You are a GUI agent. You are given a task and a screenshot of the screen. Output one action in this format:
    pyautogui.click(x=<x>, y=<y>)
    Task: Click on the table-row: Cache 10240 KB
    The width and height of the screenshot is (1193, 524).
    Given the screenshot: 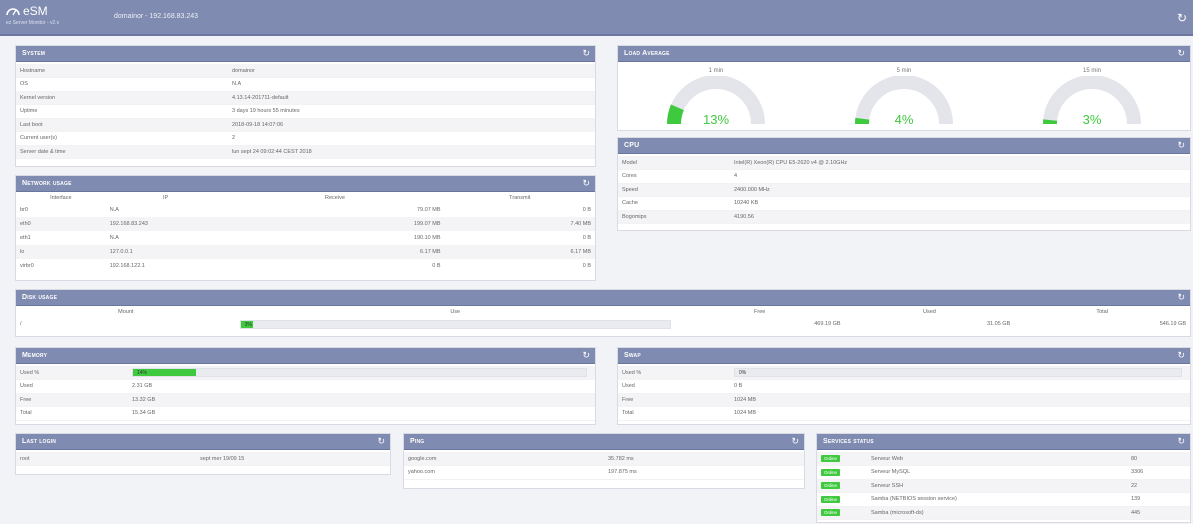 What is the action you would take?
    pyautogui.click(x=904, y=203)
    